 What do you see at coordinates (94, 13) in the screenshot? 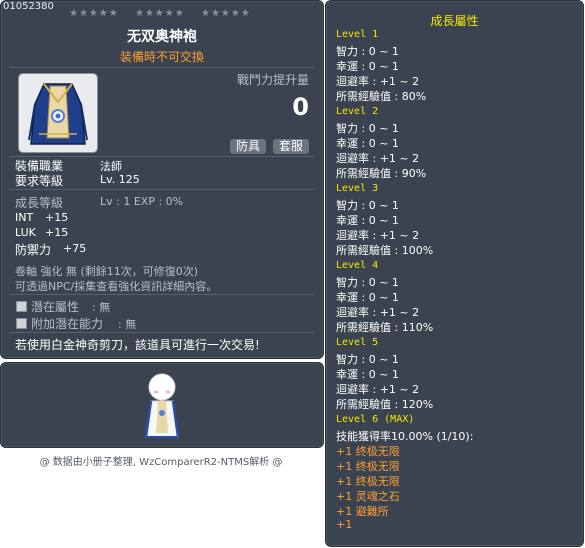
I see `star-row-1: ★★★★★` at bounding box center [94, 13].